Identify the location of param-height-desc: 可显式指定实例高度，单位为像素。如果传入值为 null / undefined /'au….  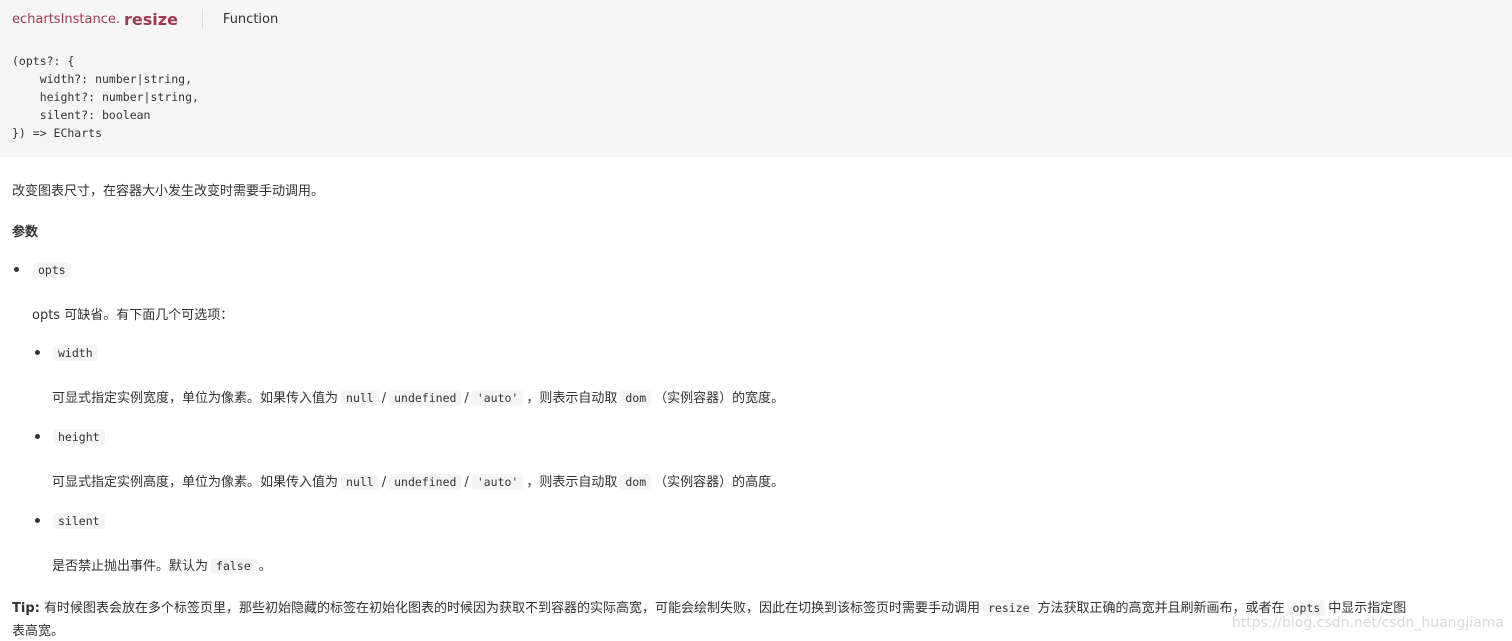
(418, 480).